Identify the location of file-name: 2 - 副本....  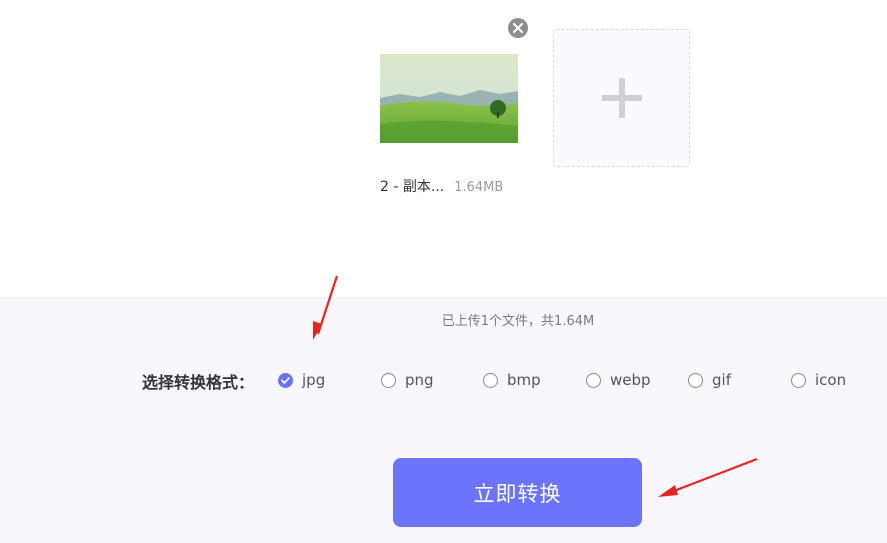
(412, 187).